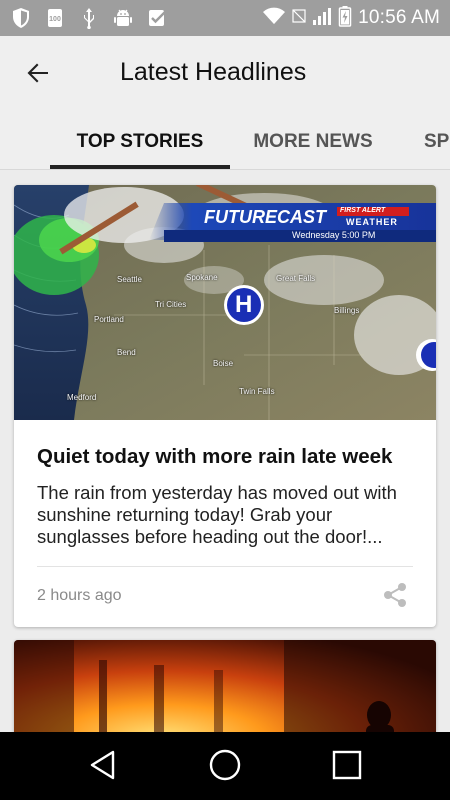 Image resolution: width=450 pixels, height=800 pixels. Describe the element at coordinates (299, 18) in the screenshot. I see `no-data-icon` at that location.